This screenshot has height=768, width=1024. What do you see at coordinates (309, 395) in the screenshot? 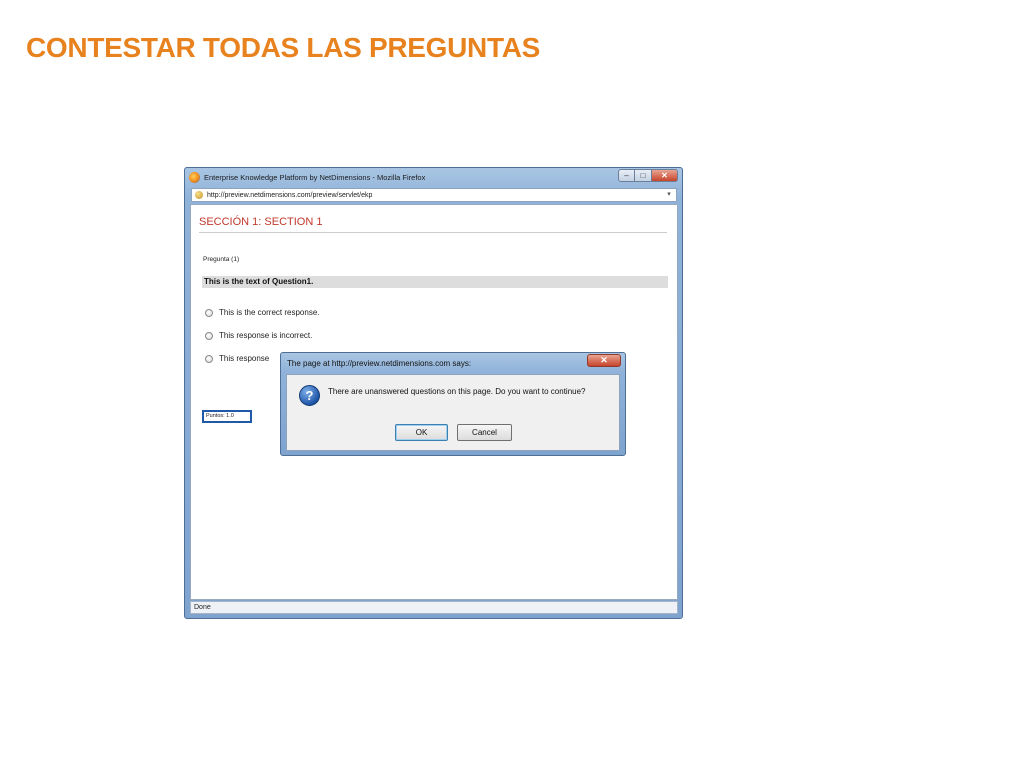
I see `question-icon: ?` at bounding box center [309, 395].